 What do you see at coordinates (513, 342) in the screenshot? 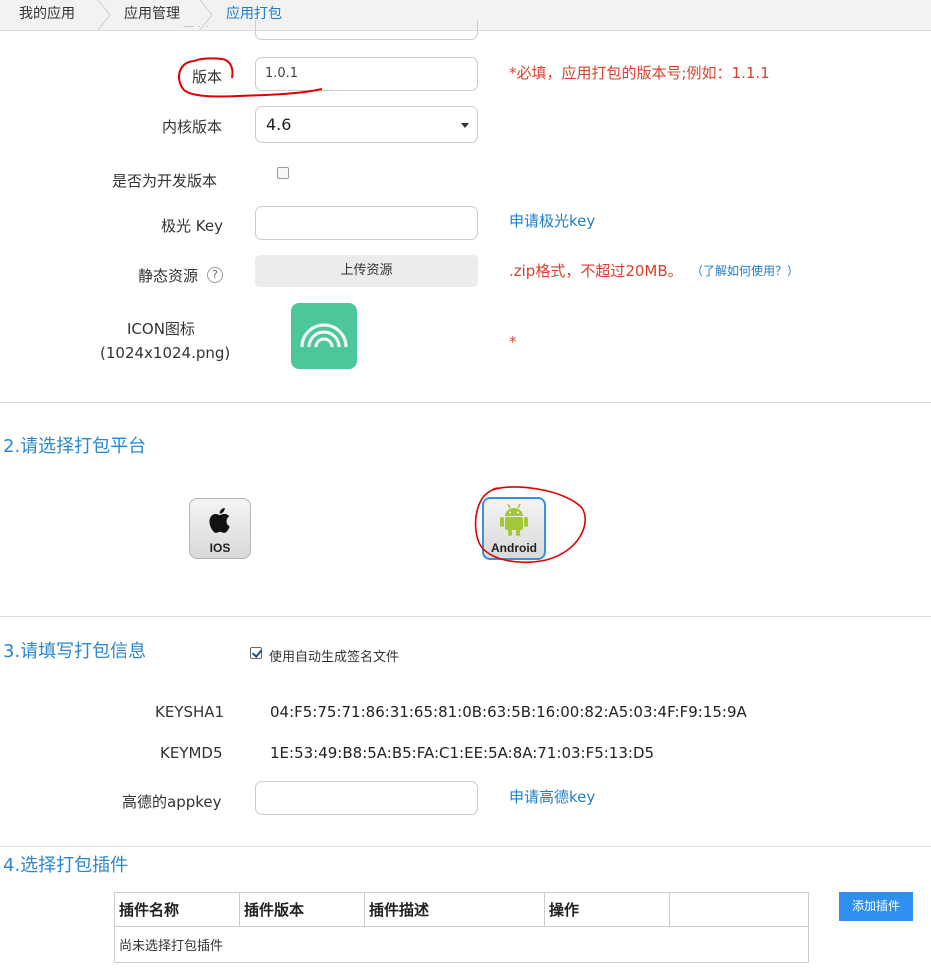
I see `icon-required-mark: *` at bounding box center [513, 342].